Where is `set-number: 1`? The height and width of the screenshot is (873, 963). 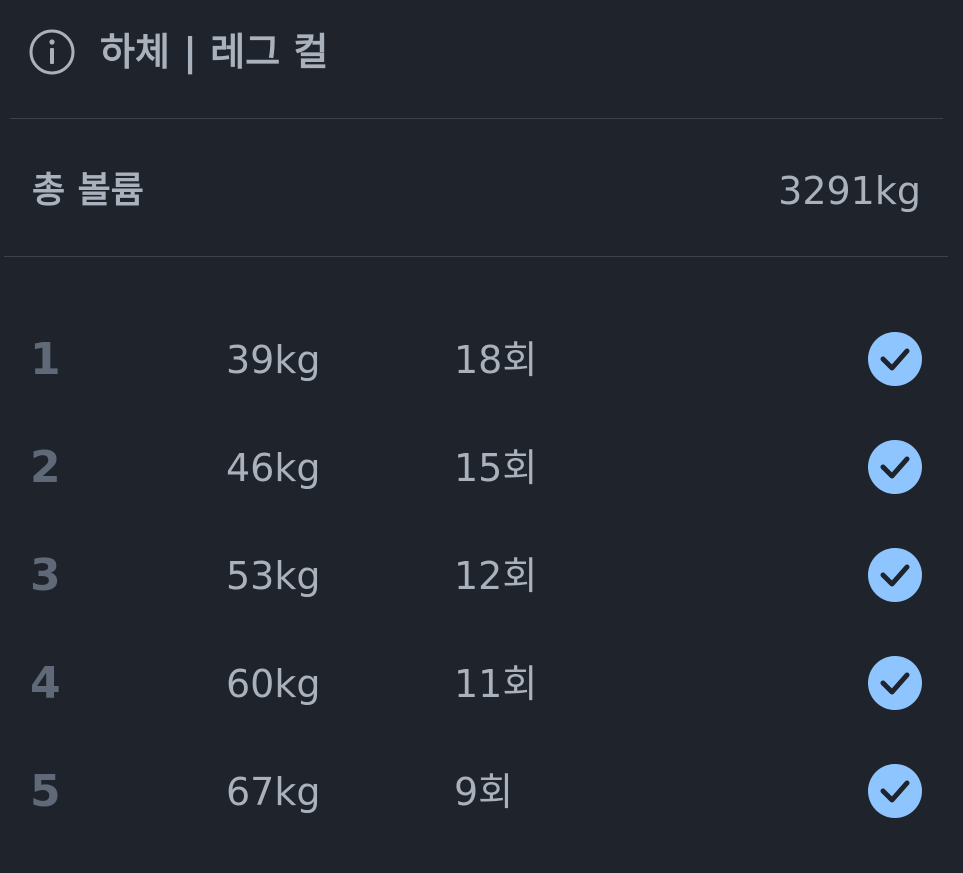
set-number: 1 is located at coordinates (45, 359).